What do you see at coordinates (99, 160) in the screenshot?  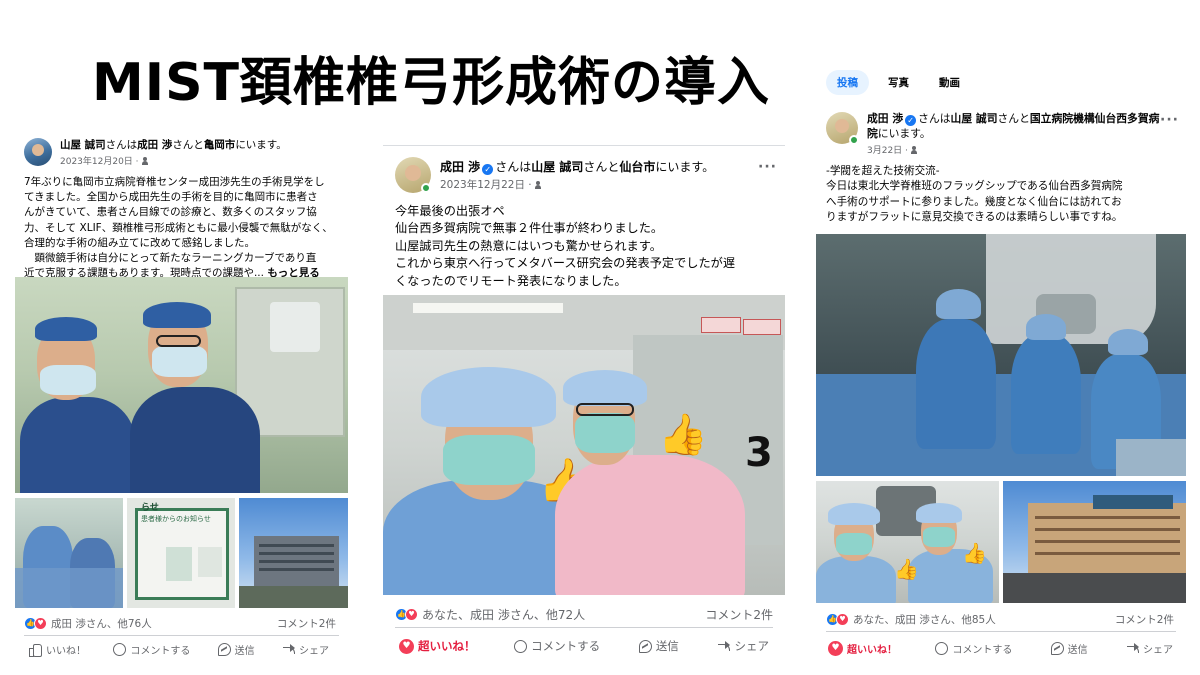 I see `post-date: 2023年12月20日 ·` at bounding box center [99, 160].